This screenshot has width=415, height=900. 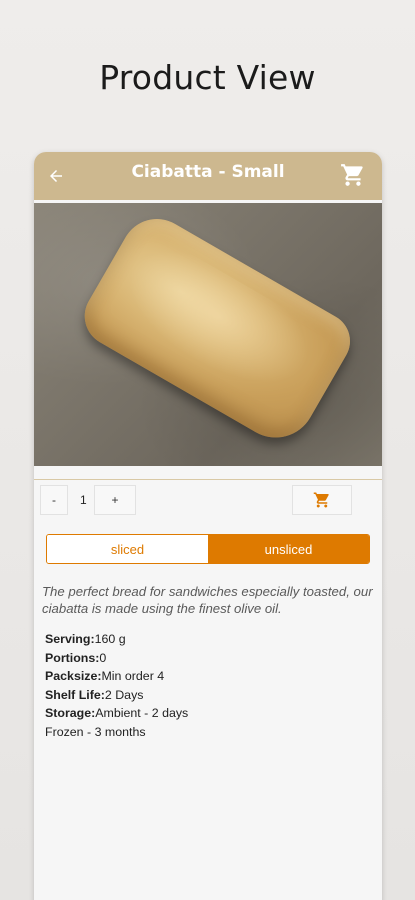 What do you see at coordinates (124, 694) in the screenshot?
I see `shelf-life-value: 2 Days` at bounding box center [124, 694].